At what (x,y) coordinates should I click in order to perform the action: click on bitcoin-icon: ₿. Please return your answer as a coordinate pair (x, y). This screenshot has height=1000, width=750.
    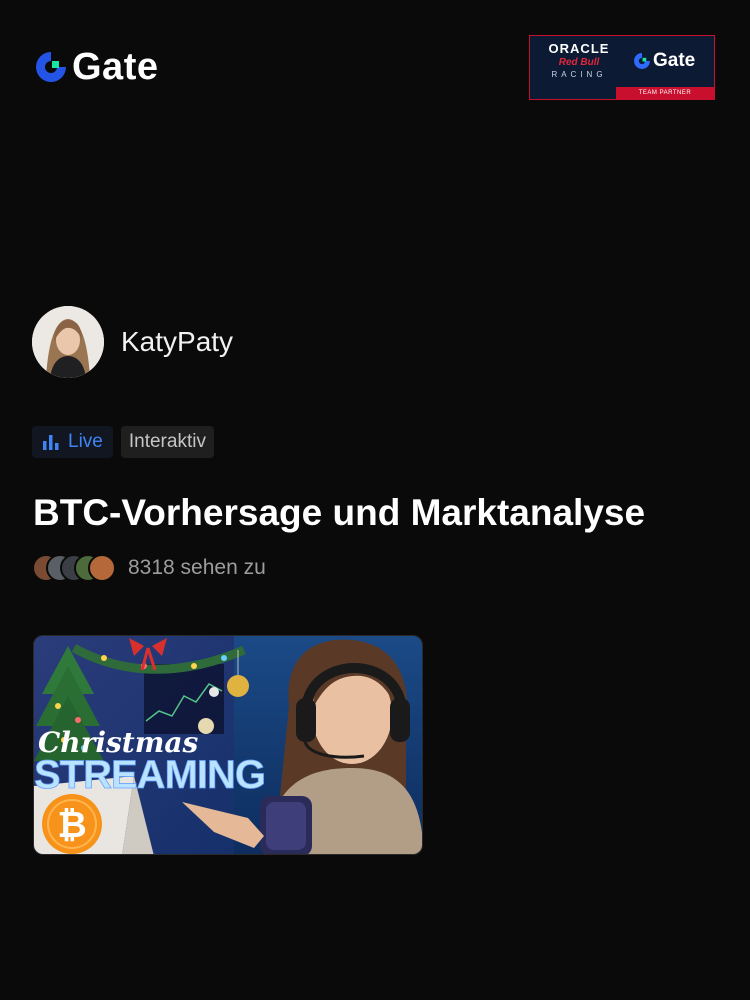
    Looking at the image, I should click on (71, 825).